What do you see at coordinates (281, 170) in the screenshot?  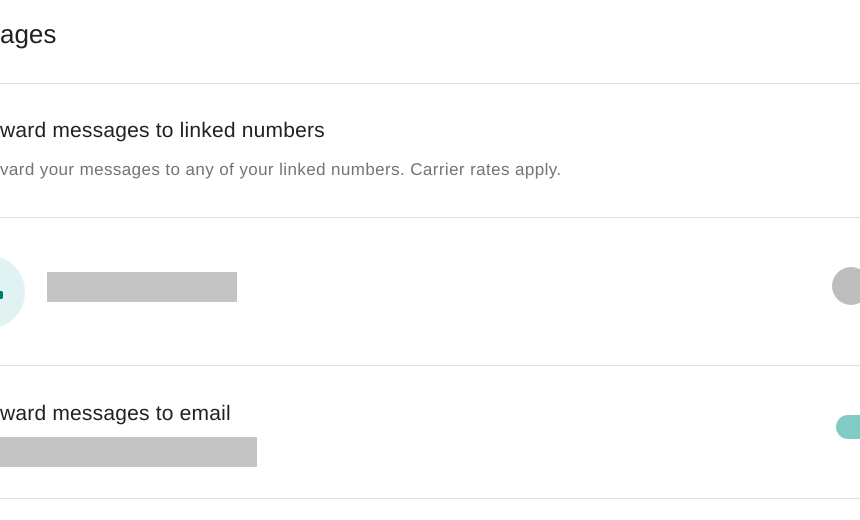 I see `section-description: vard your messages to any of your linked numbers. Carrier rates apply.` at bounding box center [281, 170].